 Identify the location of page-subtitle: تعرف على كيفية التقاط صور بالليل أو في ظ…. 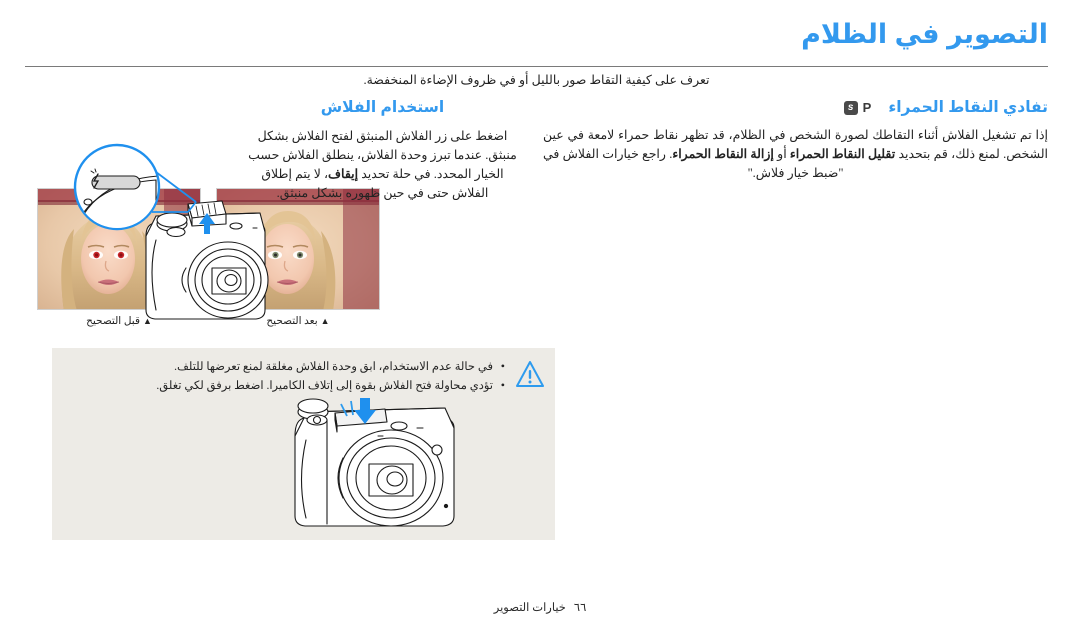
(536, 80).